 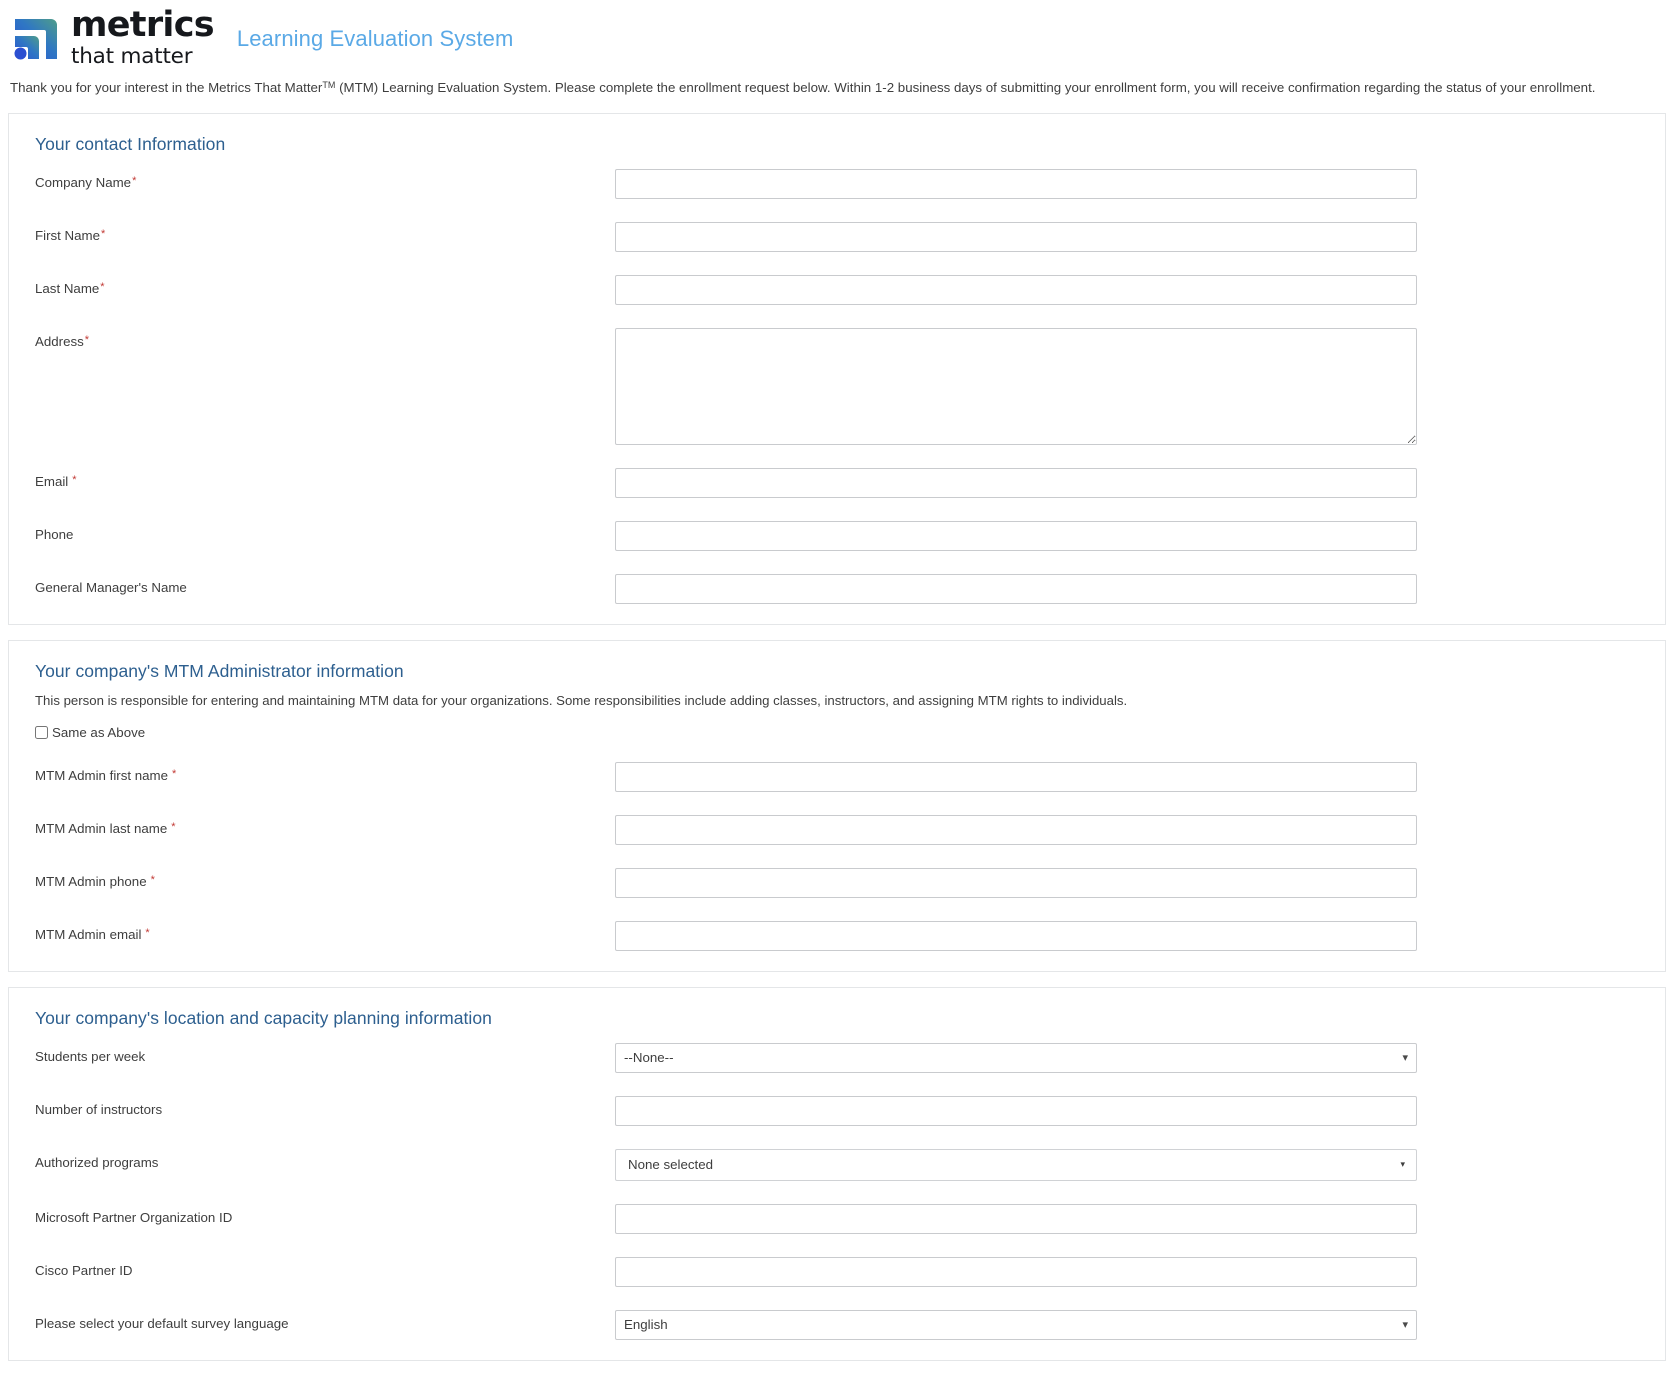 I want to click on label-company-name: Company Name*, so click(x=322, y=180).